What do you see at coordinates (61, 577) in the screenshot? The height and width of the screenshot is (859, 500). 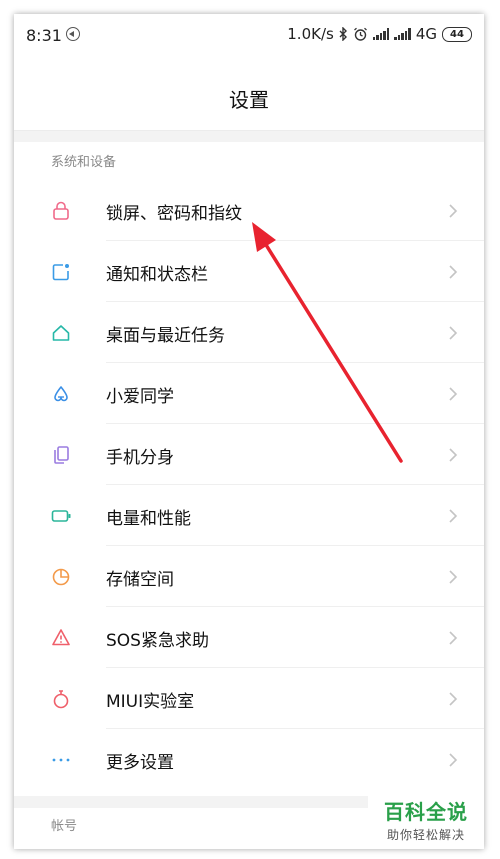 I see `storage-pie-icon` at bounding box center [61, 577].